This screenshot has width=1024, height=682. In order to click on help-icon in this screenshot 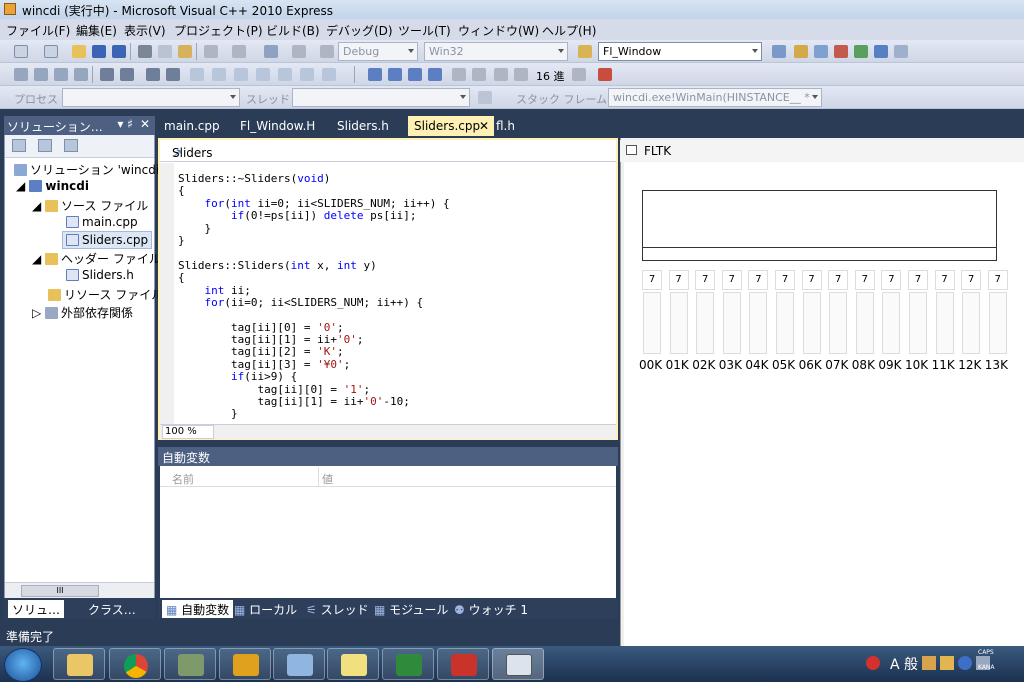, I will do `click(965, 663)`.